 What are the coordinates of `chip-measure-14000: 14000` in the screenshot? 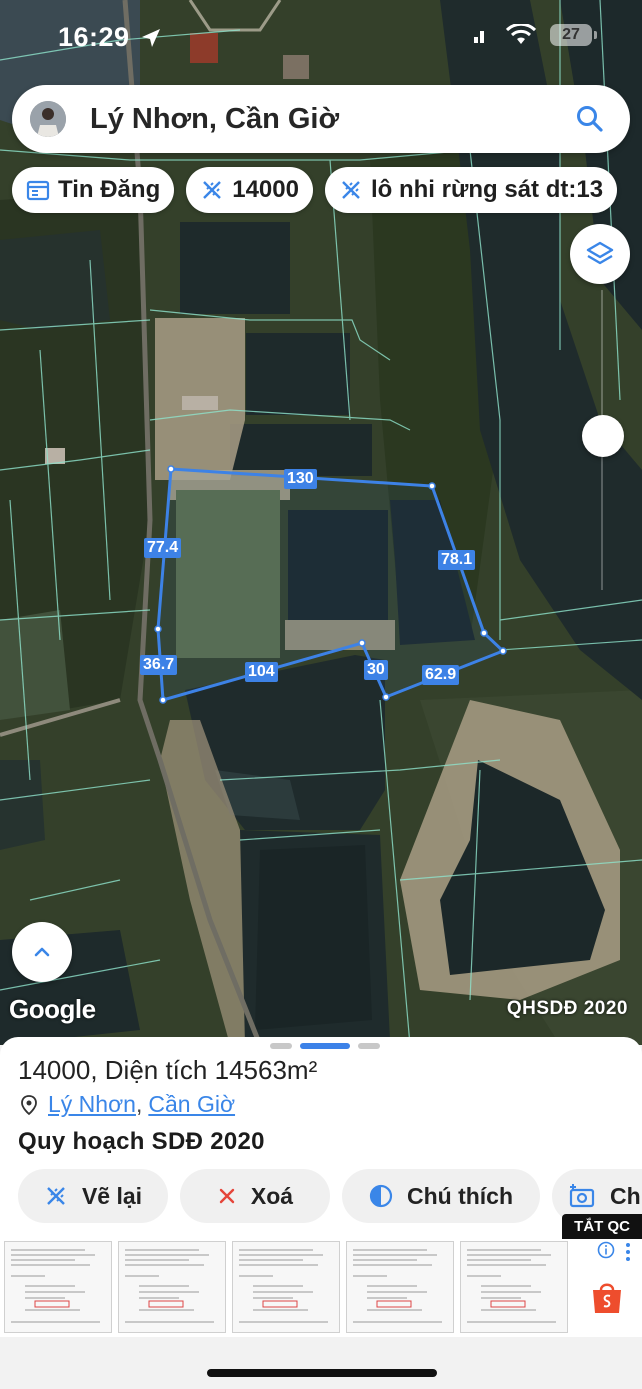 It's located at (249, 190).